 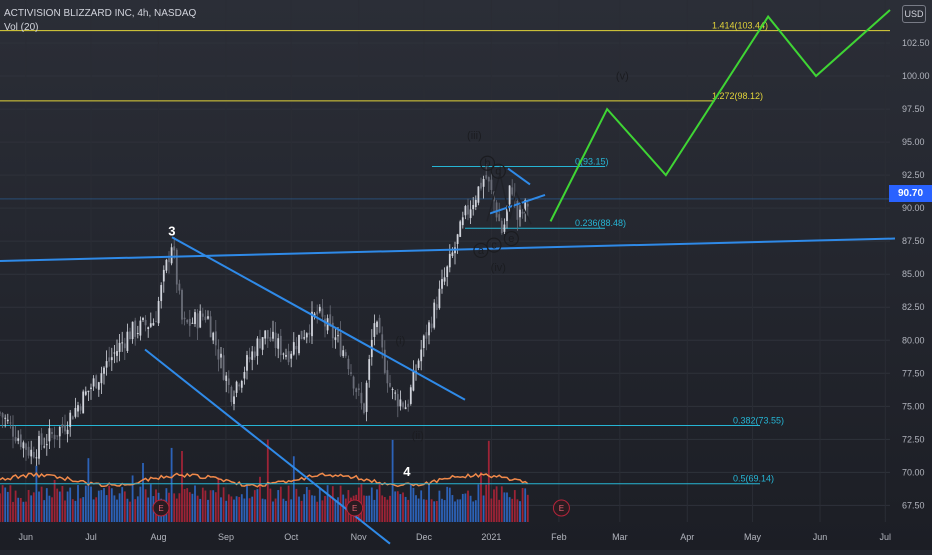 I want to click on wave-label: (iii), so click(x=474, y=136).